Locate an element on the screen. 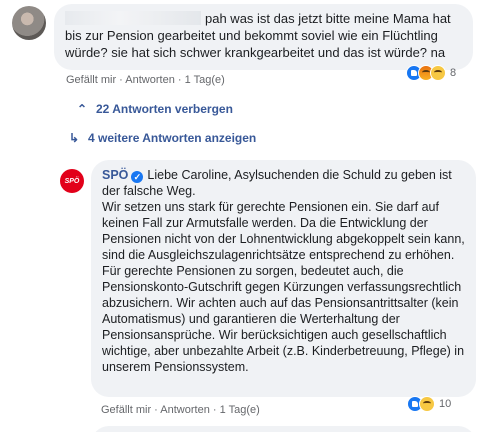  reaction-summary: 8 is located at coordinates (431, 73).